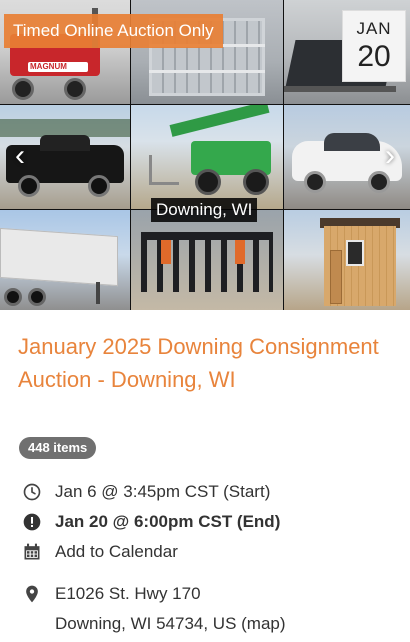 The width and height of the screenshot is (410, 642). I want to click on item-count-badge: 448 items, so click(58, 448).